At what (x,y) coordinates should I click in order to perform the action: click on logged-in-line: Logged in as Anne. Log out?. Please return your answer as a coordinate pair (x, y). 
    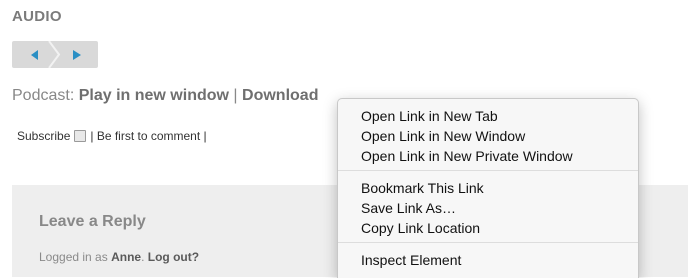
    Looking at the image, I should click on (119, 257).